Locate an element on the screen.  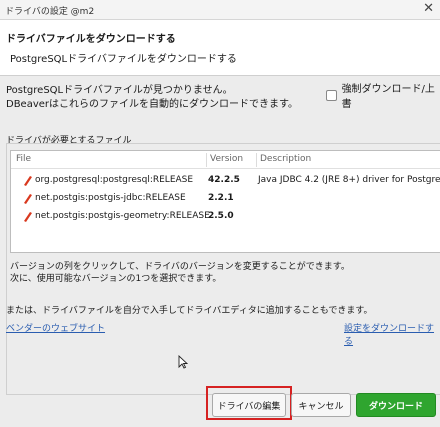
file-name: org.postgresql:postgresql:RELEASE is located at coordinates (114, 180).